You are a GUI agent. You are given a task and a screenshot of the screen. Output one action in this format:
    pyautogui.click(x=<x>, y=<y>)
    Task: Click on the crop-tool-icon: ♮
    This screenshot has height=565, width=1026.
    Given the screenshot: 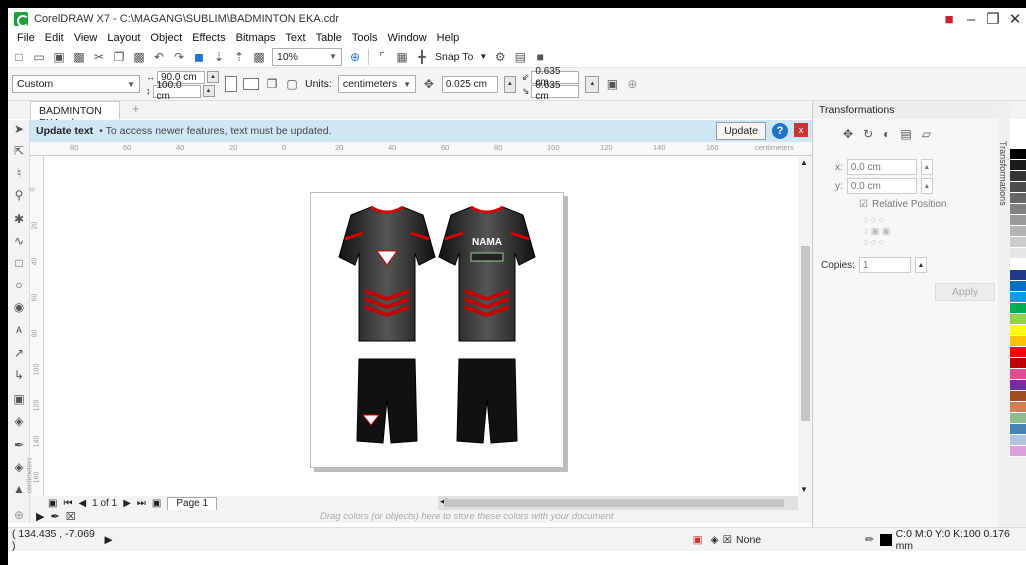 What is the action you would take?
    pyautogui.click(x=19, y=173)
    